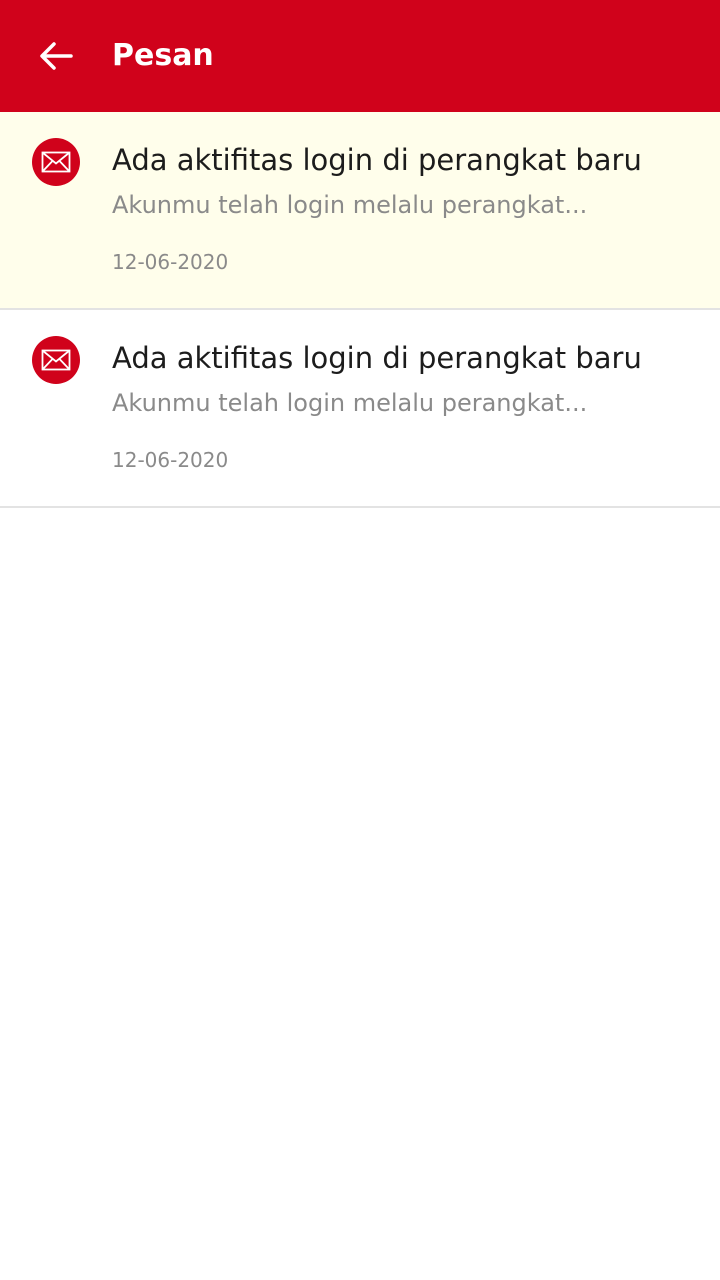 The height and width of the screenshot is (1280, 720). I want to click on page-title: Pesan, so click(163, 55).